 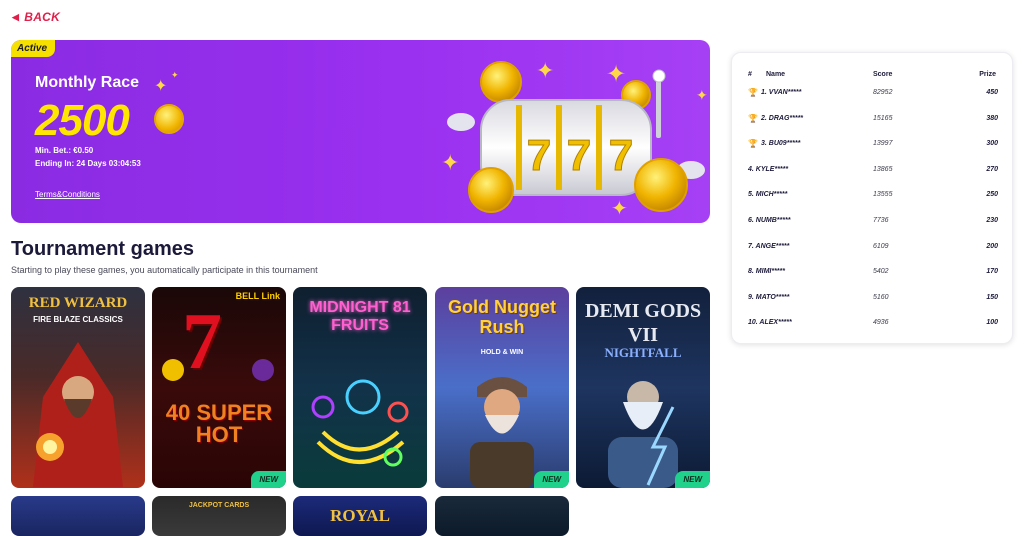 What do you see at coordinates (202, 342) in the screenshot?
I see `seven-icon: 7` at bounding box center [202, 342].